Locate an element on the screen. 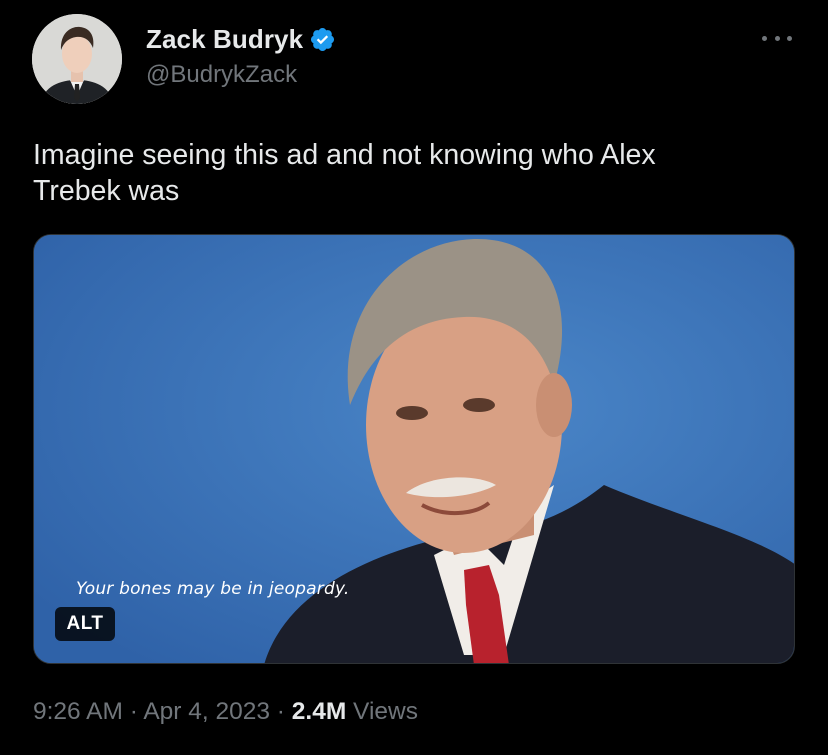 Image resolution: width=828 pixels, height=755 pixels. author-name-row: Zack Budryk is located at coordinates (241, 39).